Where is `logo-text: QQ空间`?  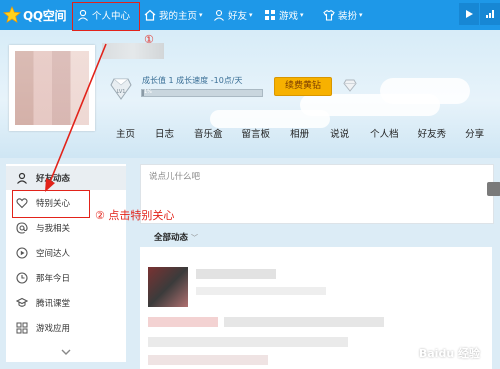
logo-text: QQ空间 is located at coordinates (45, 15).